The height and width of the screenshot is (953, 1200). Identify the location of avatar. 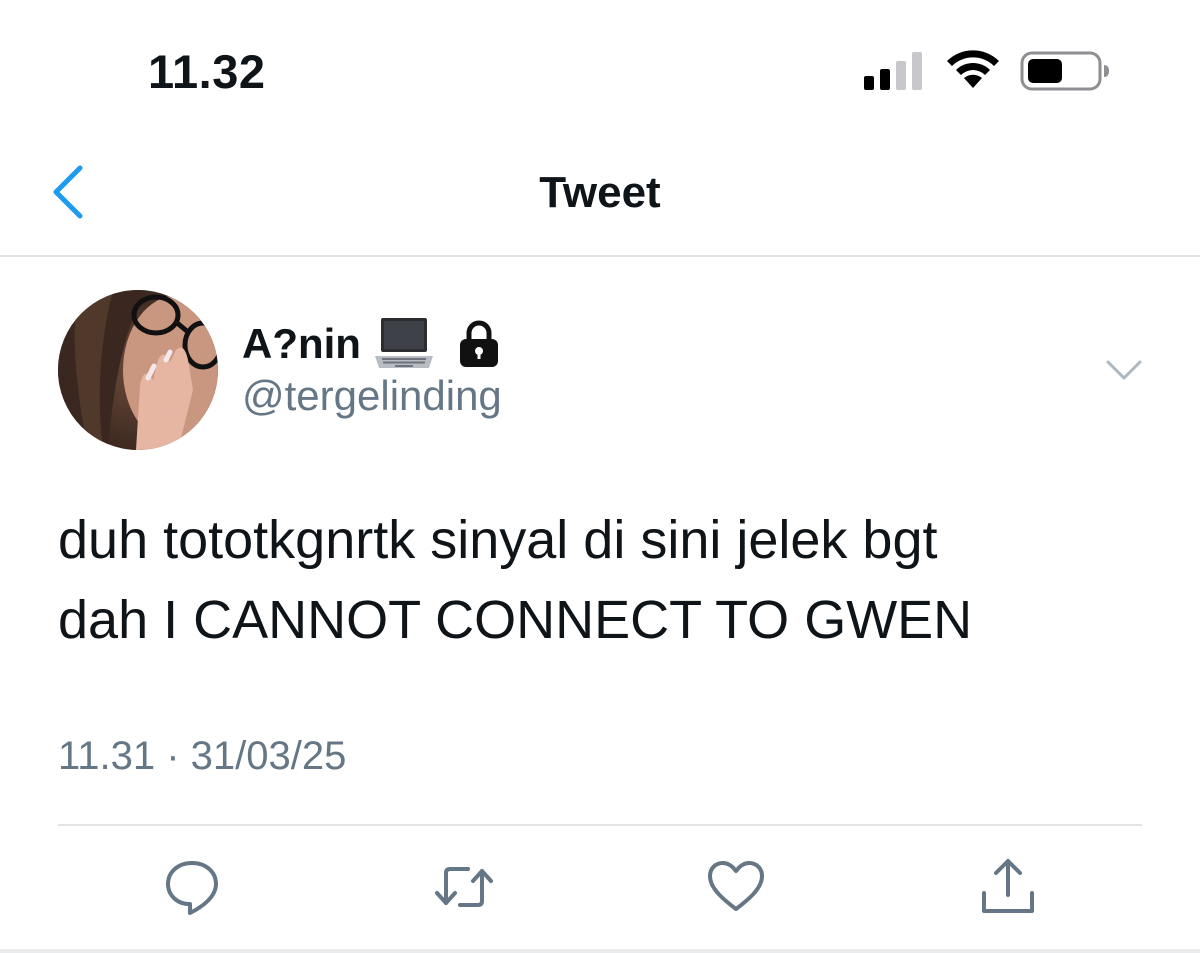
(138, 370).